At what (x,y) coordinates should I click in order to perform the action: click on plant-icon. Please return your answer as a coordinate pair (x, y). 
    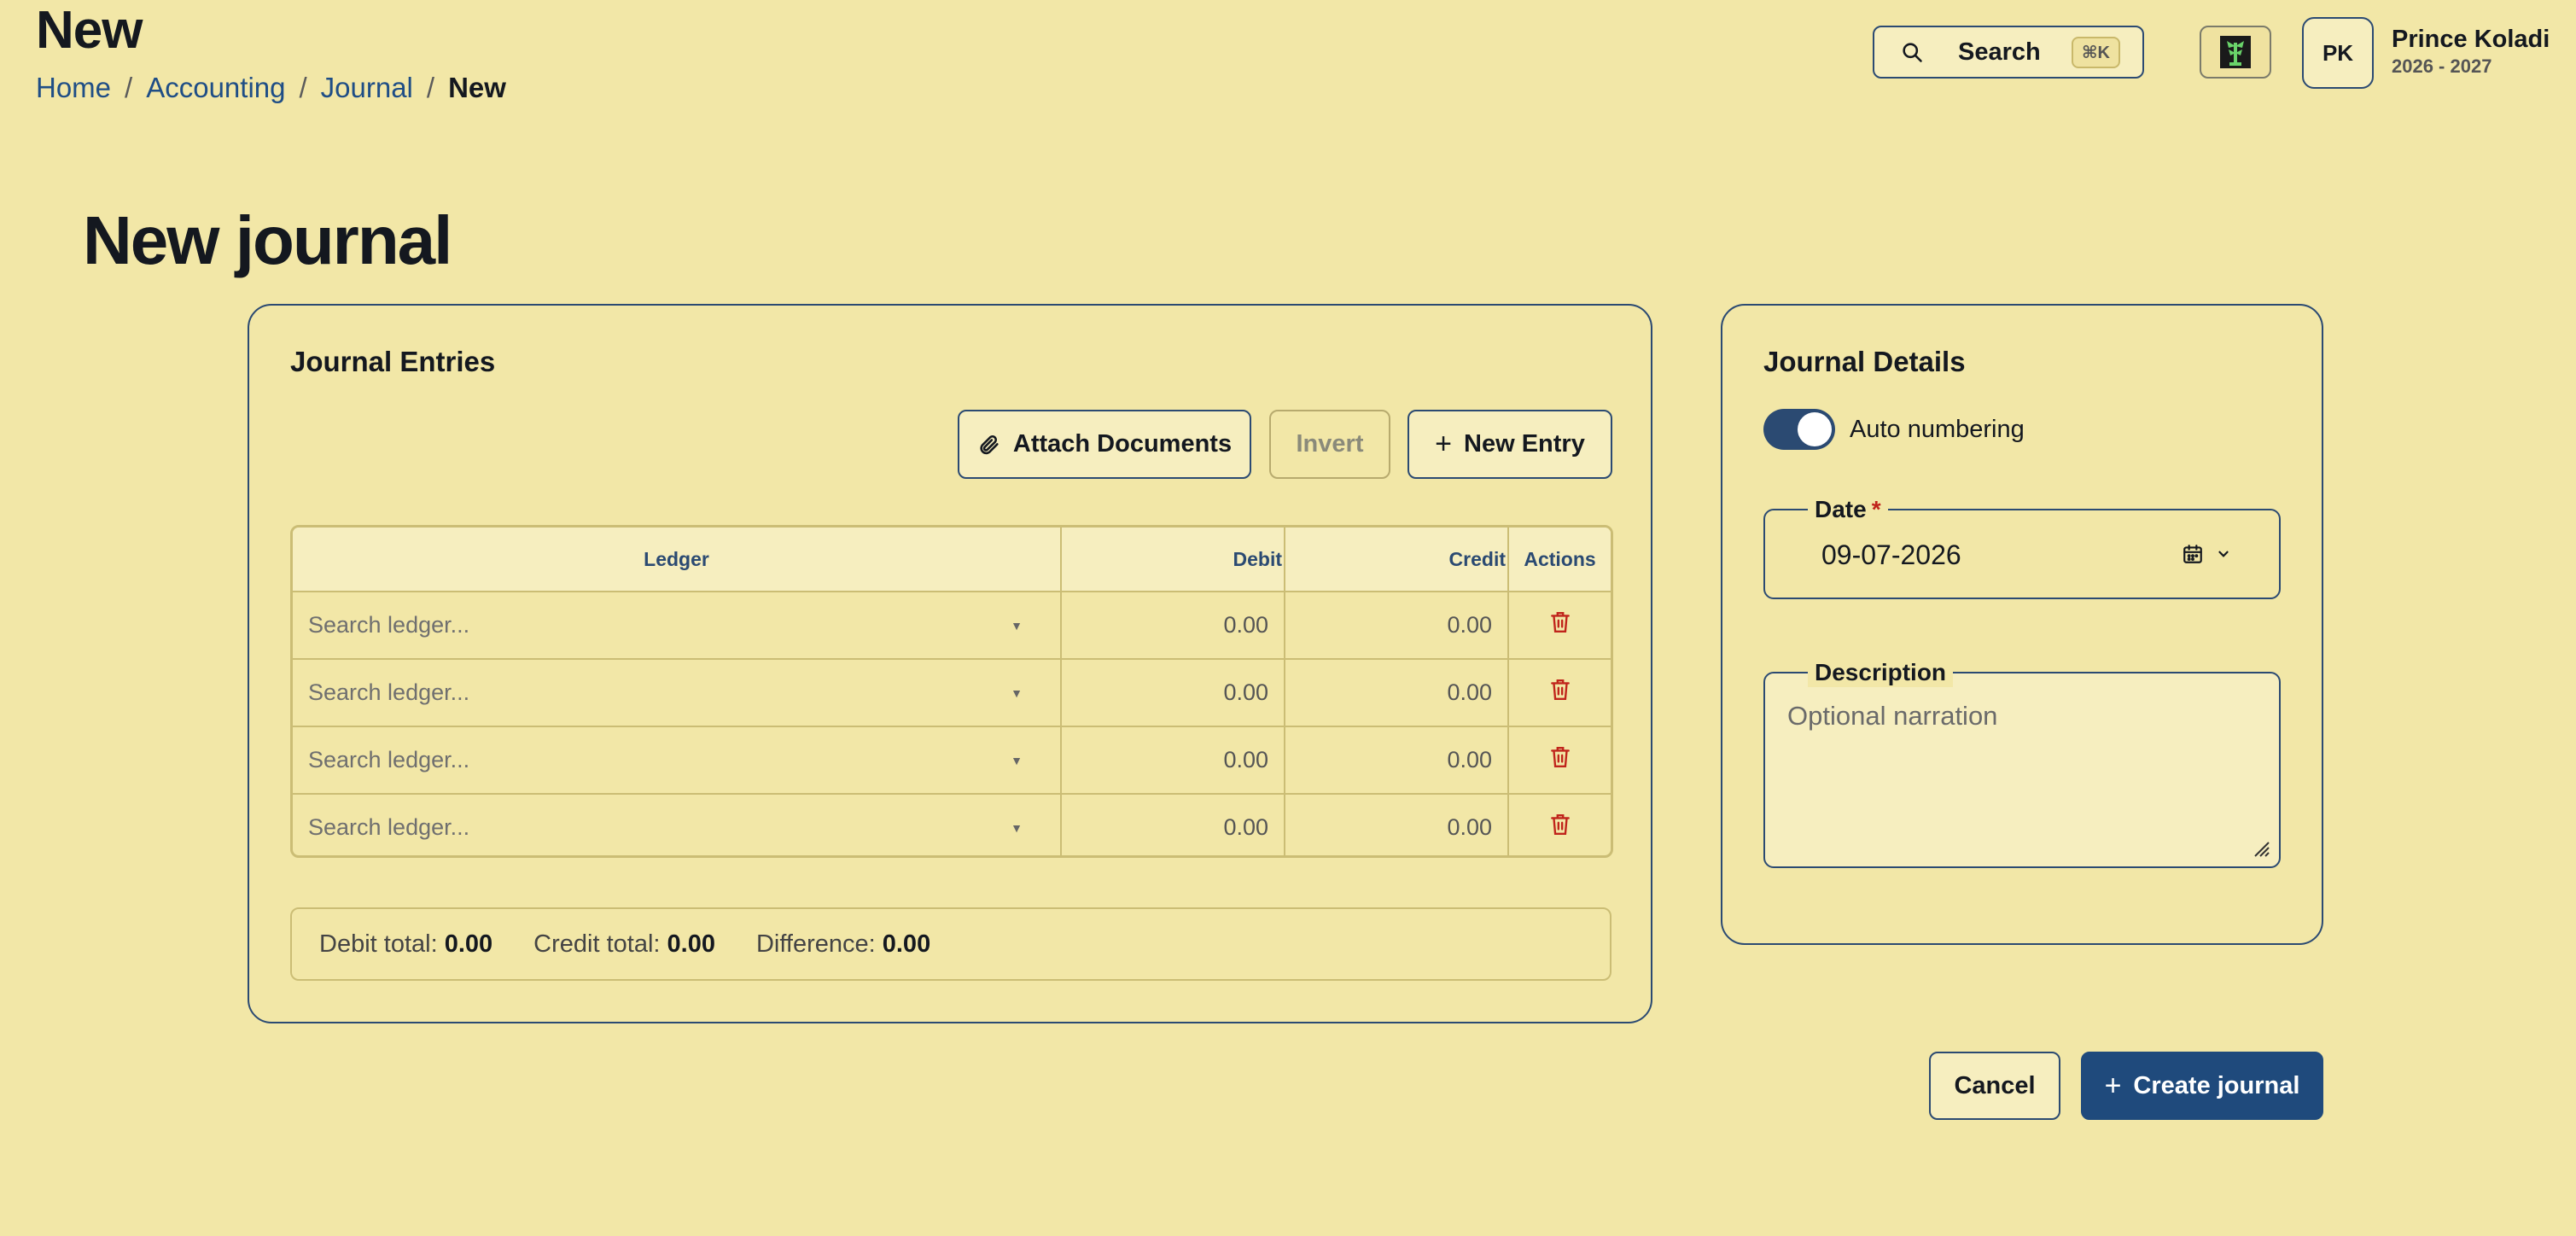
    Looking at the image, I should click on (2235, 52).